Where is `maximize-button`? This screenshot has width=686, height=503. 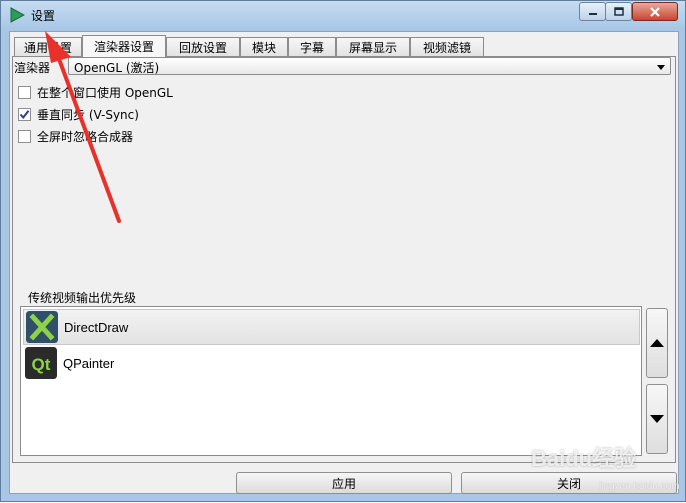
maximize-button is located at coordinates (618, 11).